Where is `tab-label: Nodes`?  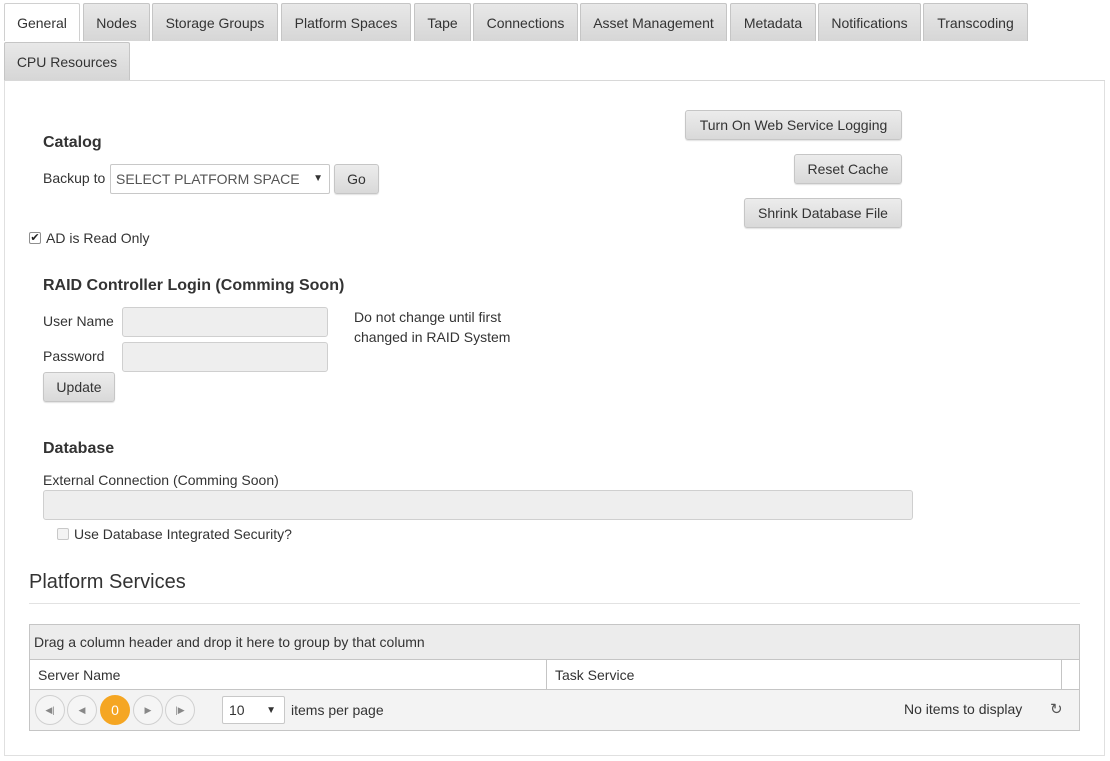 tab-label: Nodes is located at coordinates (116, 22).